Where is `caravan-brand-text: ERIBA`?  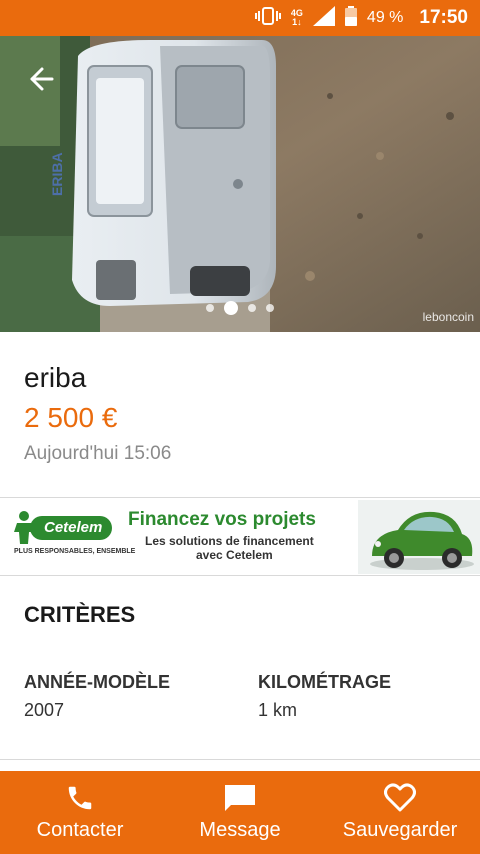
caravan-brand-text: ERIBA is located at coordinates (57, 174).